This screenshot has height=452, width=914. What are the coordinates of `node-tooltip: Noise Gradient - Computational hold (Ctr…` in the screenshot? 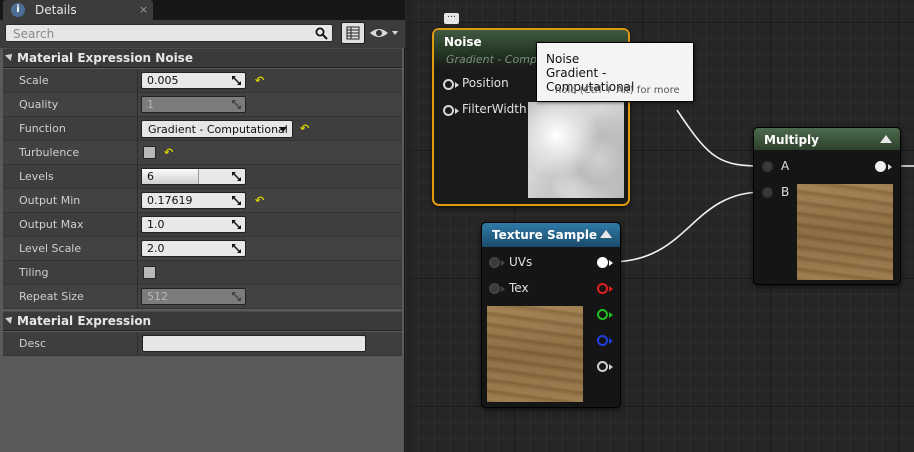 It's located at (615, 72).